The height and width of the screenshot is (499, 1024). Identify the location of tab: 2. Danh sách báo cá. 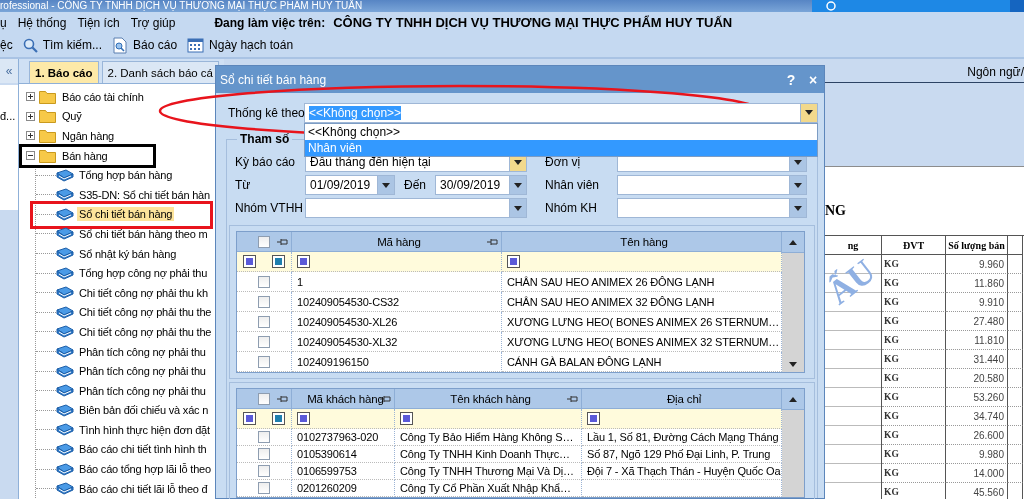
(160, 72).